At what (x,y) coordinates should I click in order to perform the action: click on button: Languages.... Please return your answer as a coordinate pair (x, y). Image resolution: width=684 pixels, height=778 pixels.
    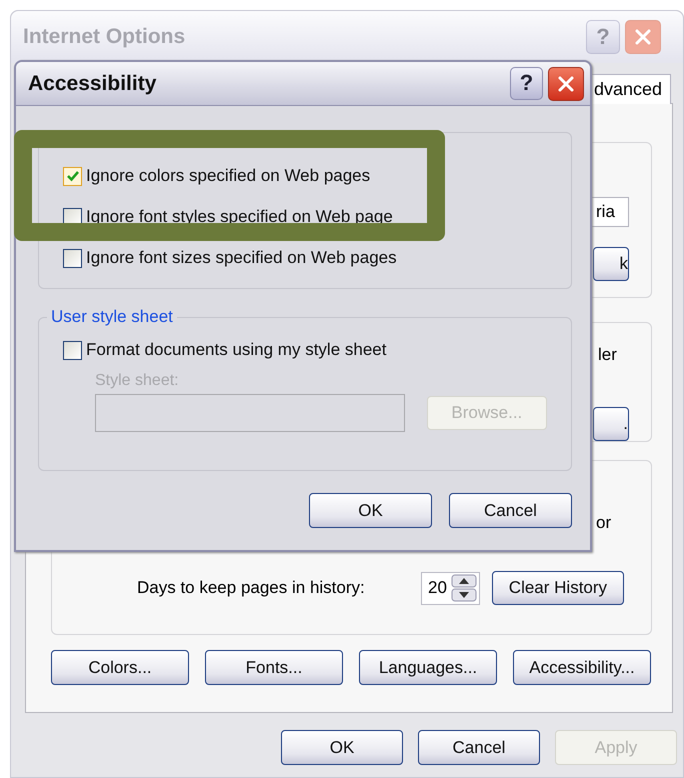
    Looking at the image, I should click on (428, 667).